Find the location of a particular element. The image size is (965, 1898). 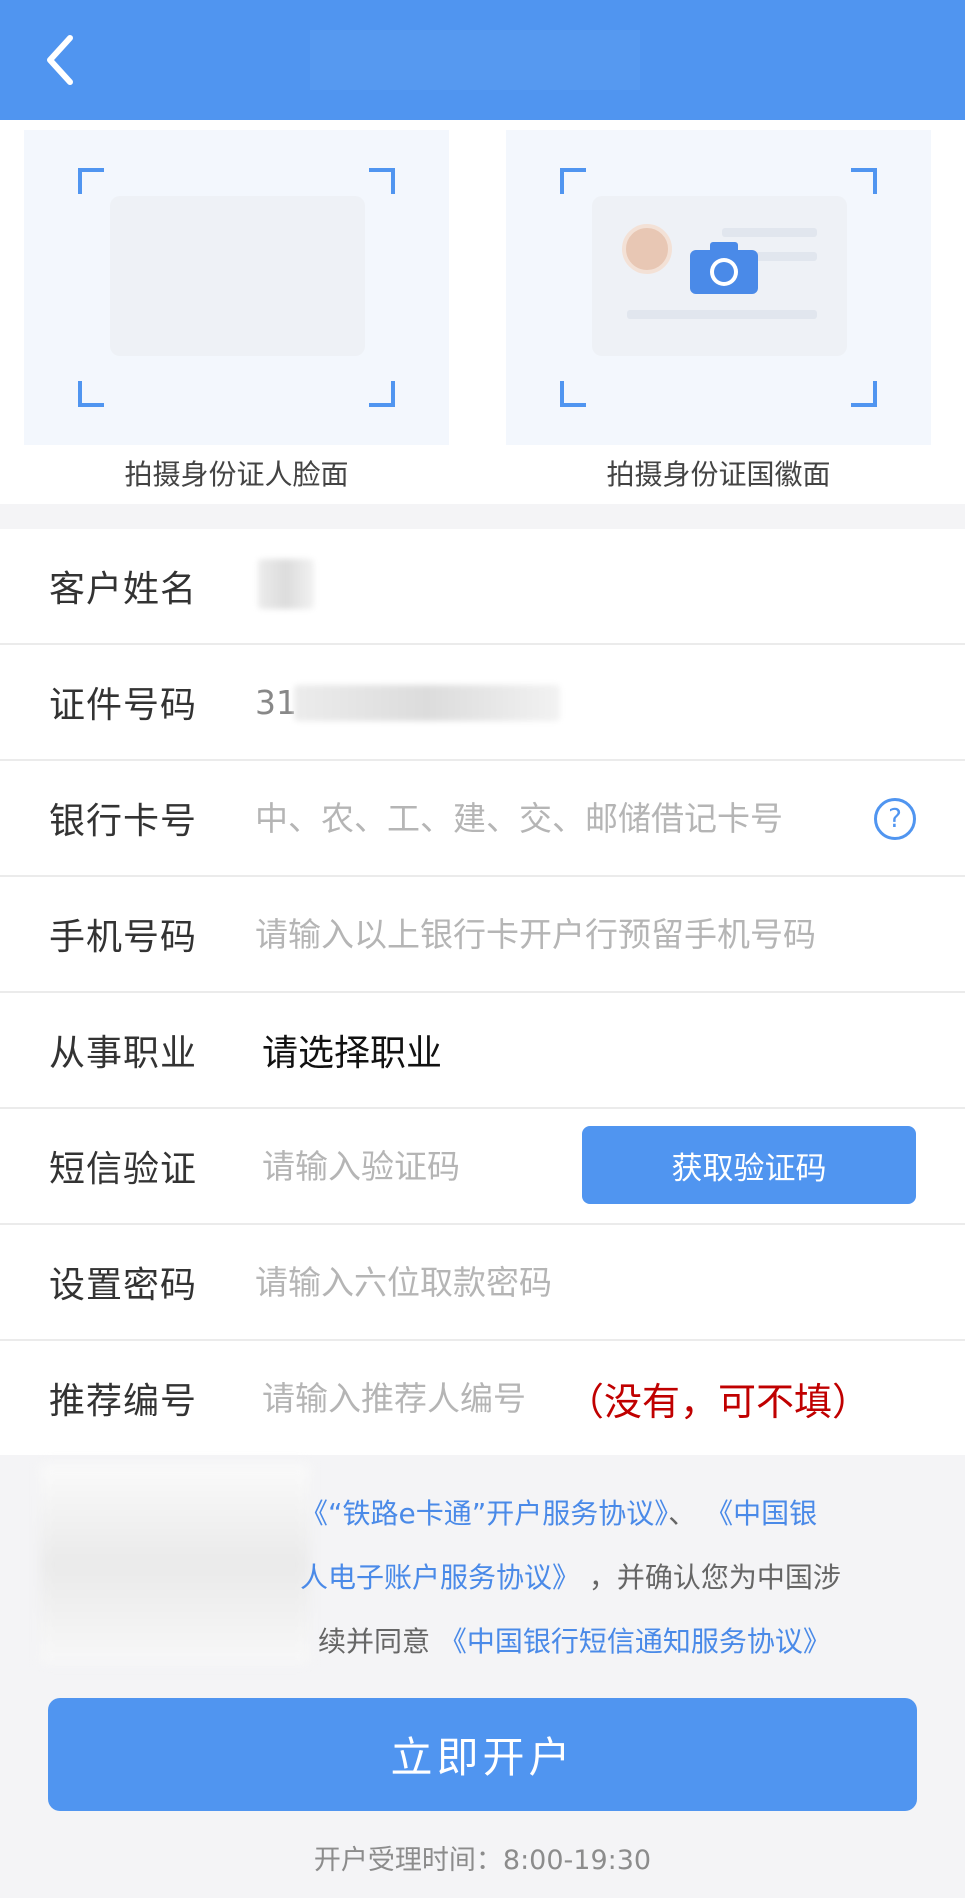

row-bank-card: 银行卡号 ? is located at coordinates (482, 819).